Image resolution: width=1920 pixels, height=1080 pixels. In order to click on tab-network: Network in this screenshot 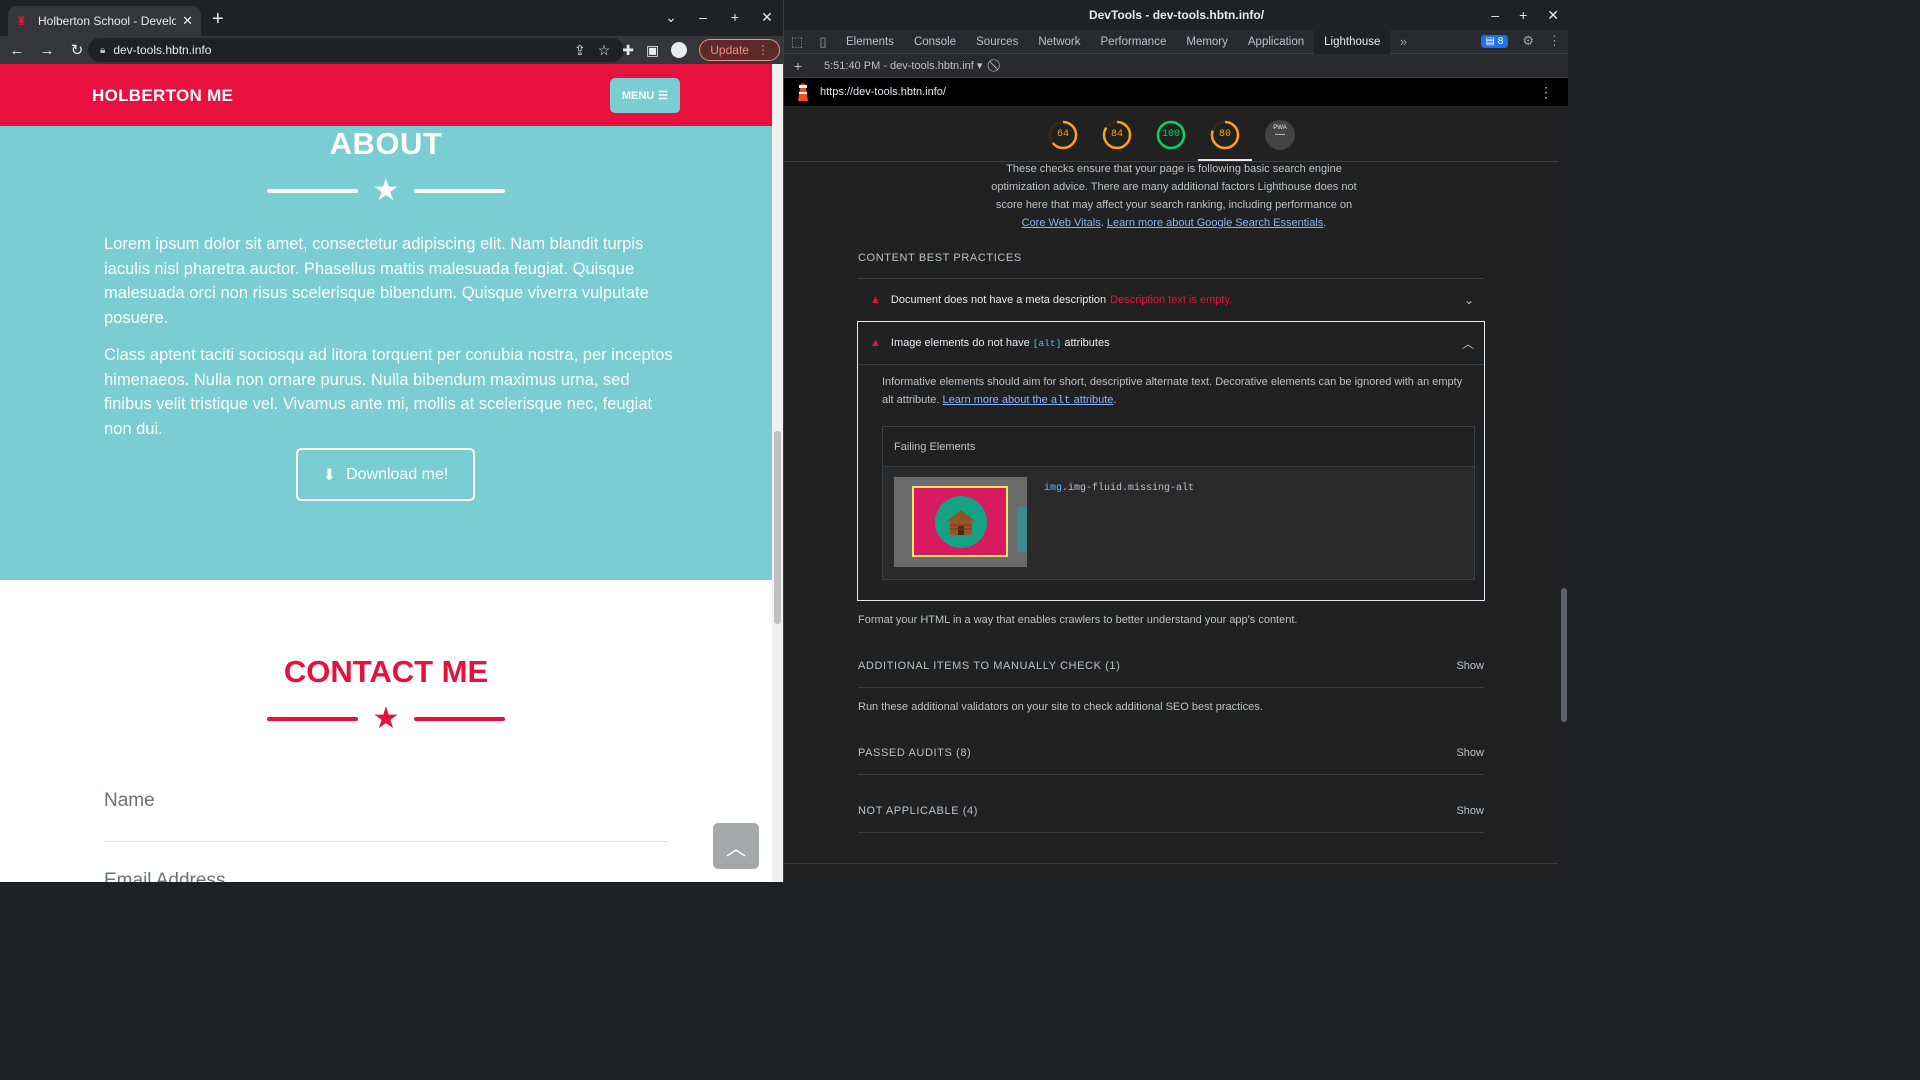, I will do `click(1059, 42)`.